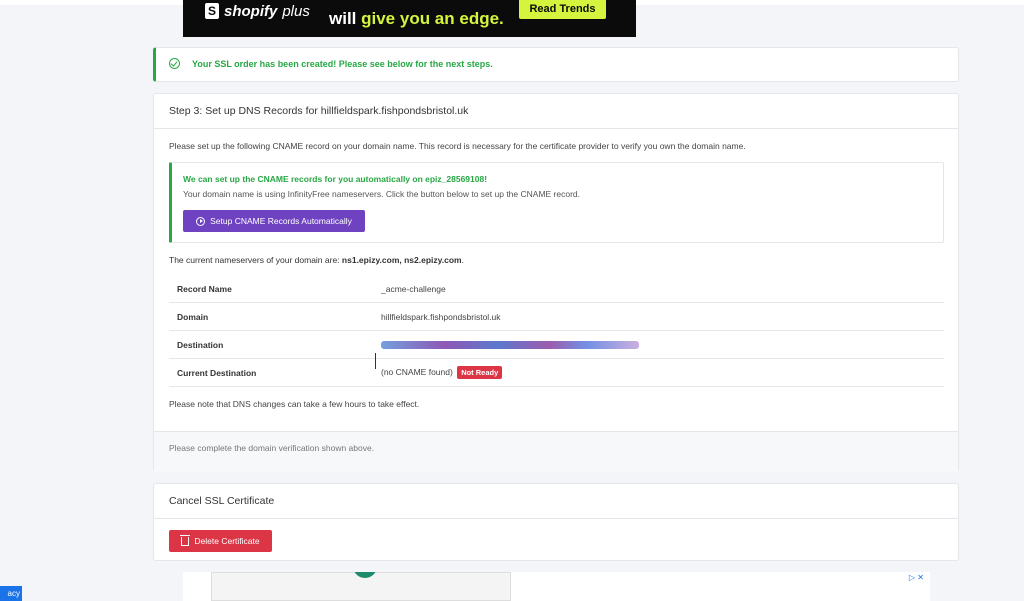 This screenshot has width=1024, height=601. Describe the element at coordinates (275, 289) in the screenshot. I see `record-name-label: Record Name` at that location.